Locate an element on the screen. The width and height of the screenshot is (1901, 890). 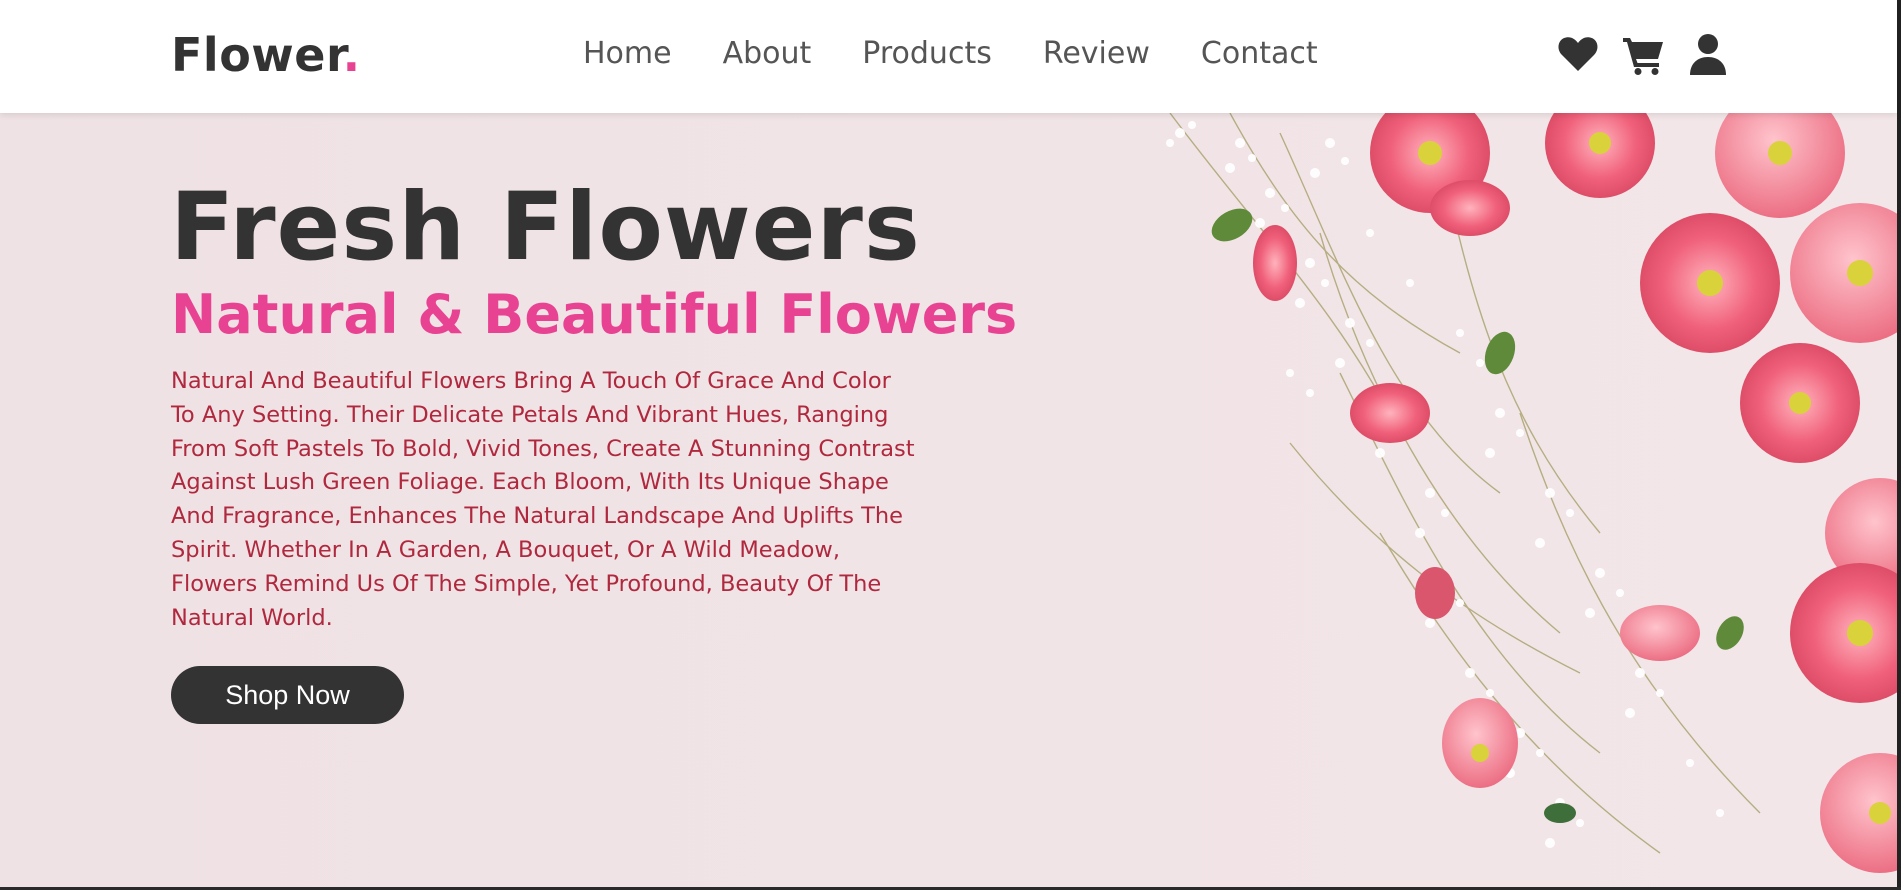
shop-now-button: Shop Now is located at coordinates (287, 695).